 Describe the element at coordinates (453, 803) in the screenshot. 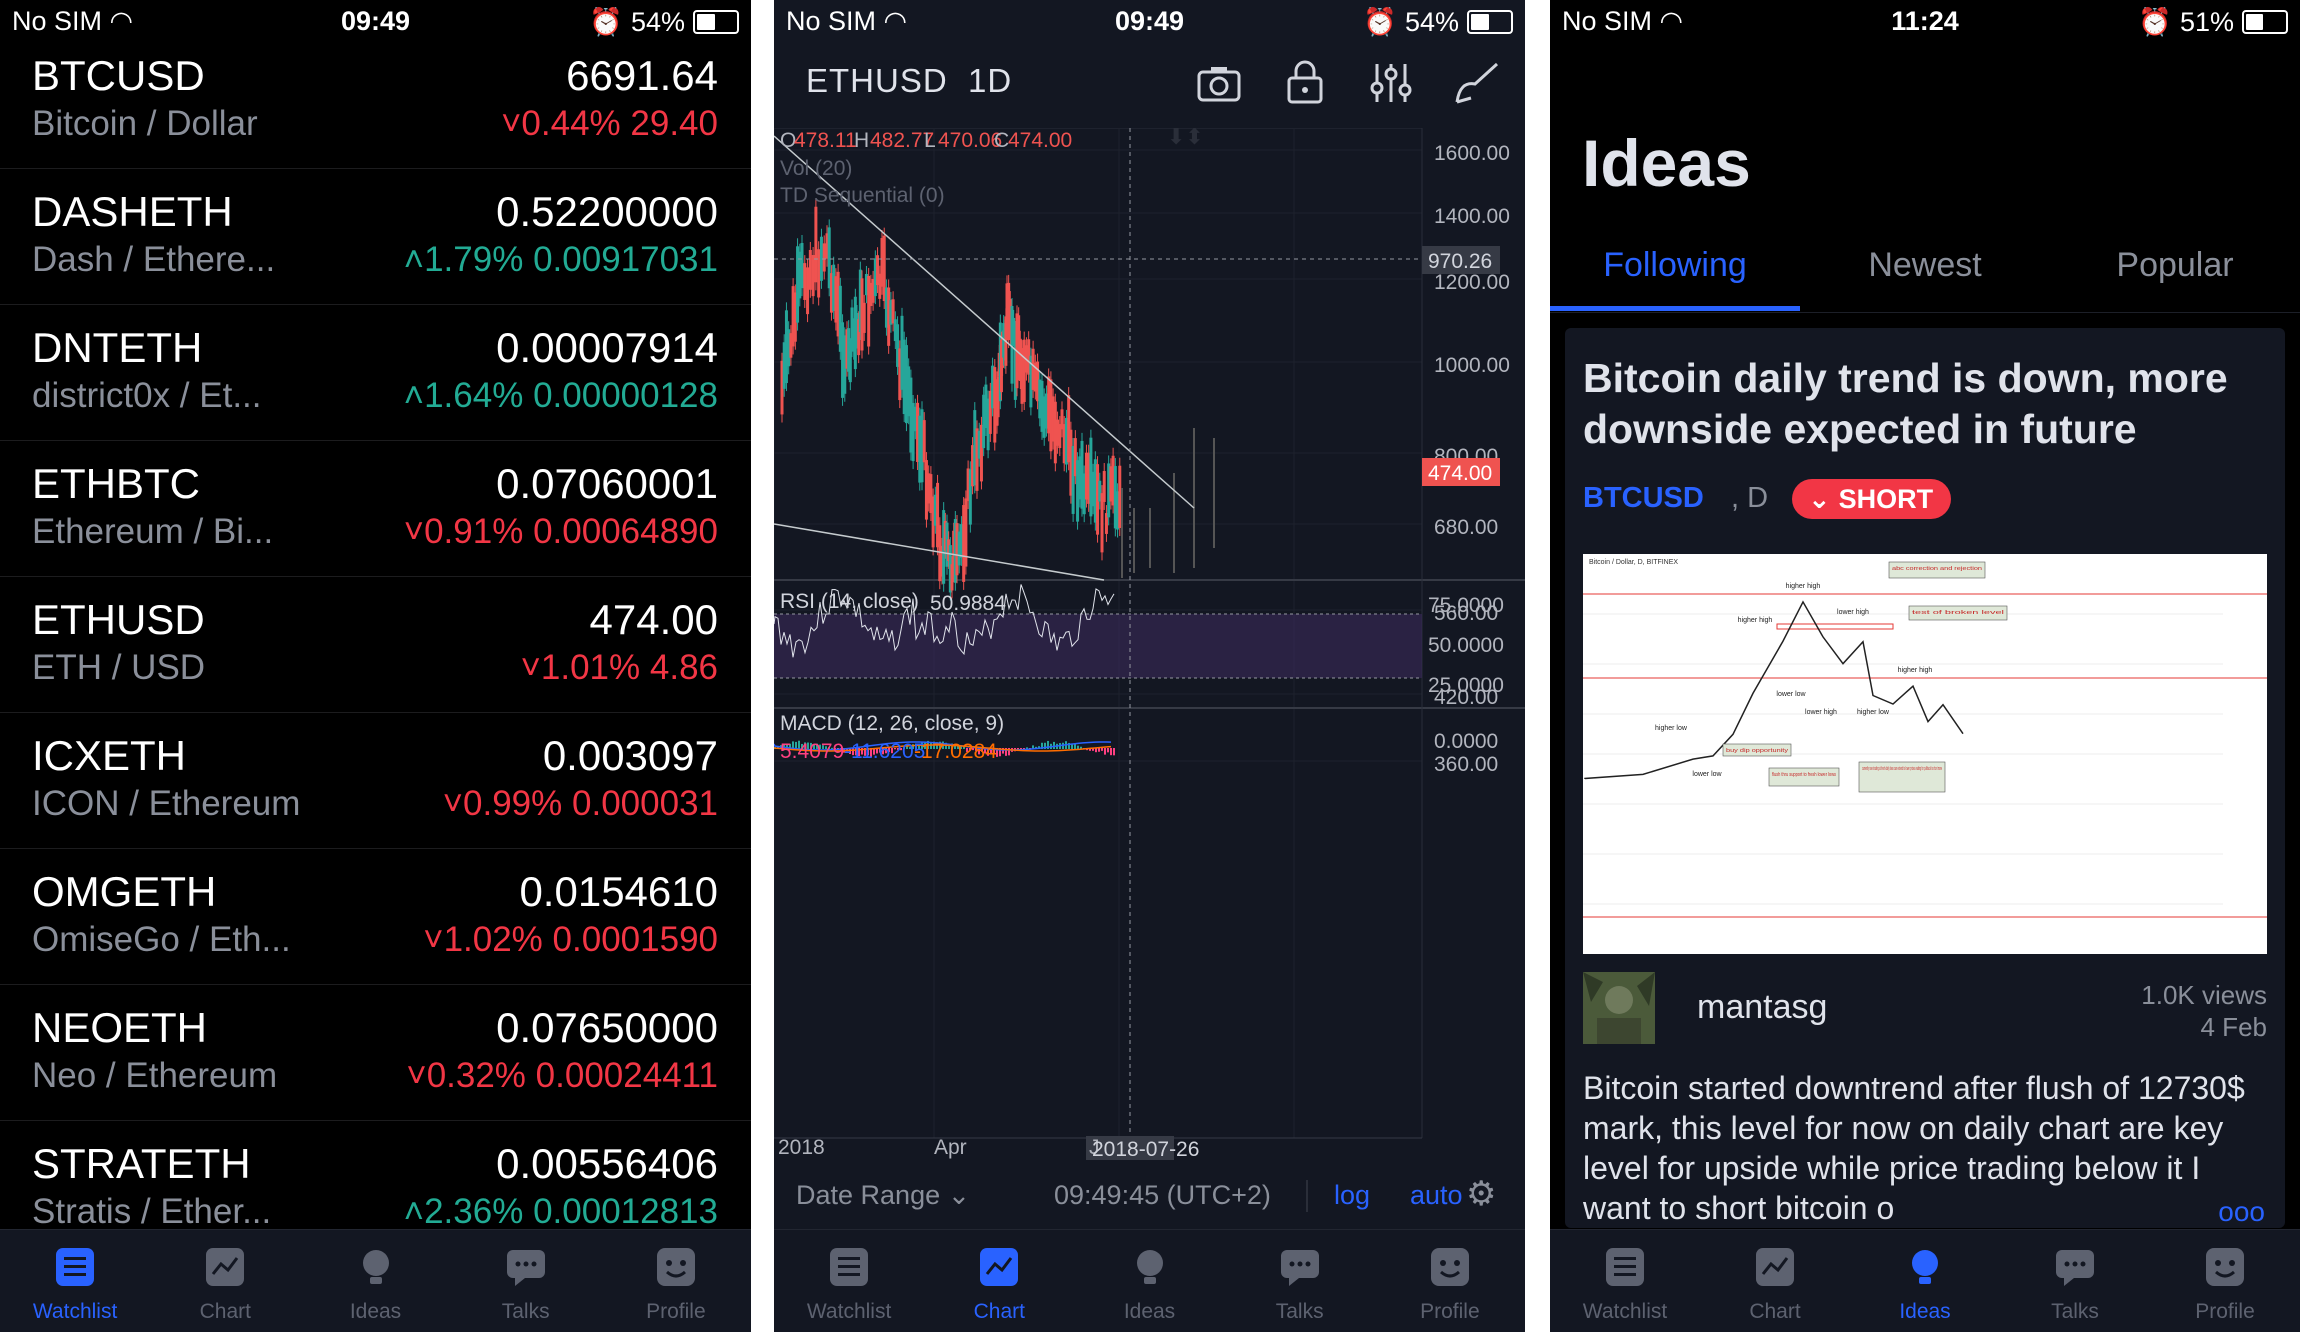

I see `arrow-down-icon: ˅` at that location.